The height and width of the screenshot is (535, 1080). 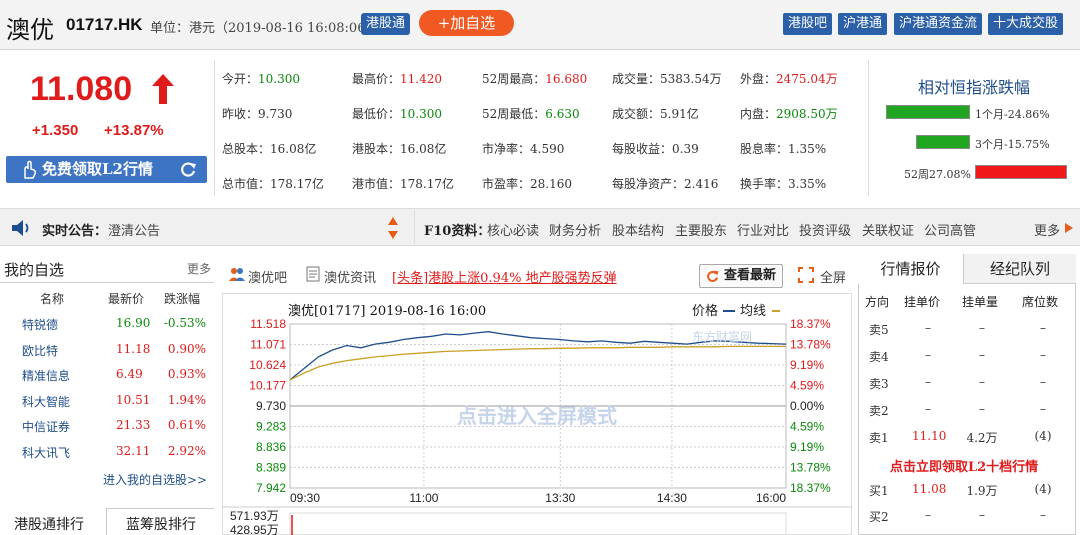 What do you see at coordinates (75, 231) in the screenshot?
I see `notice-label: 实时公告：` at bounding box center [75, 231].